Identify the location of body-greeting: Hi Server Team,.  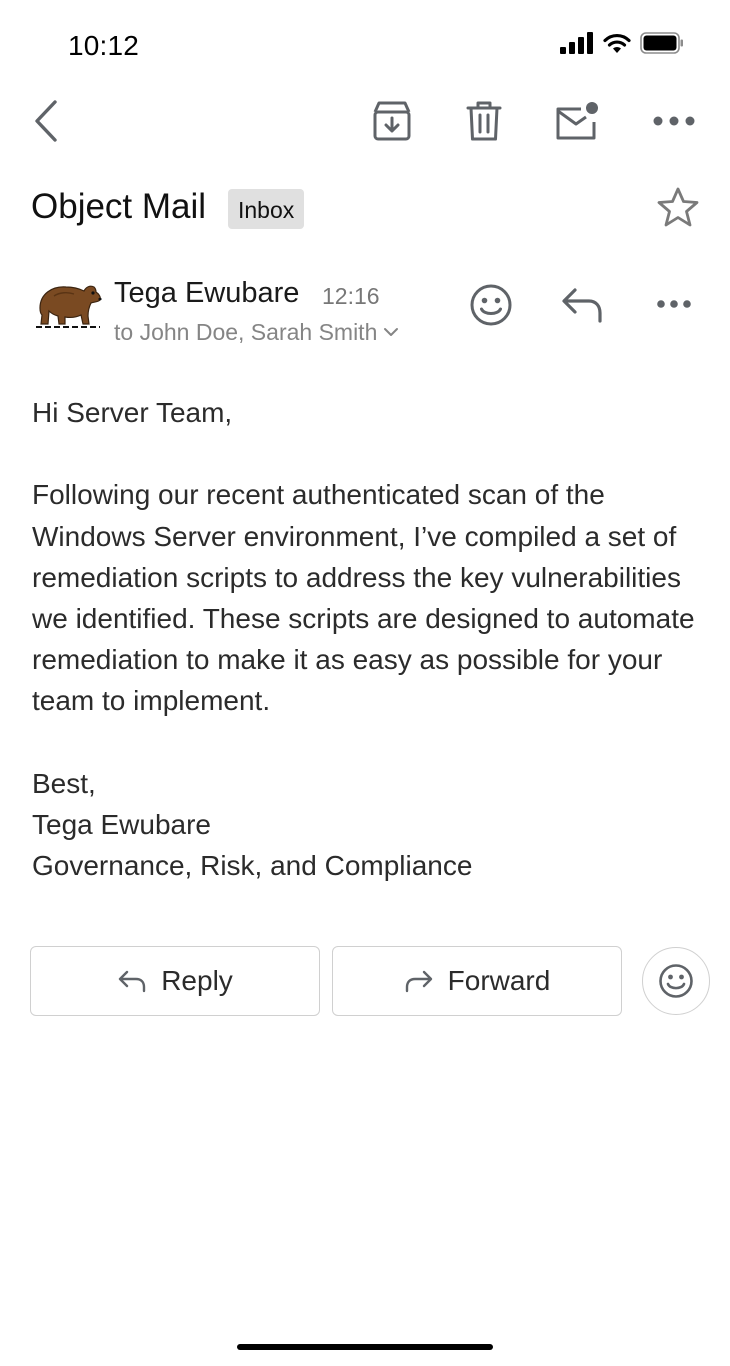
(132, 412).